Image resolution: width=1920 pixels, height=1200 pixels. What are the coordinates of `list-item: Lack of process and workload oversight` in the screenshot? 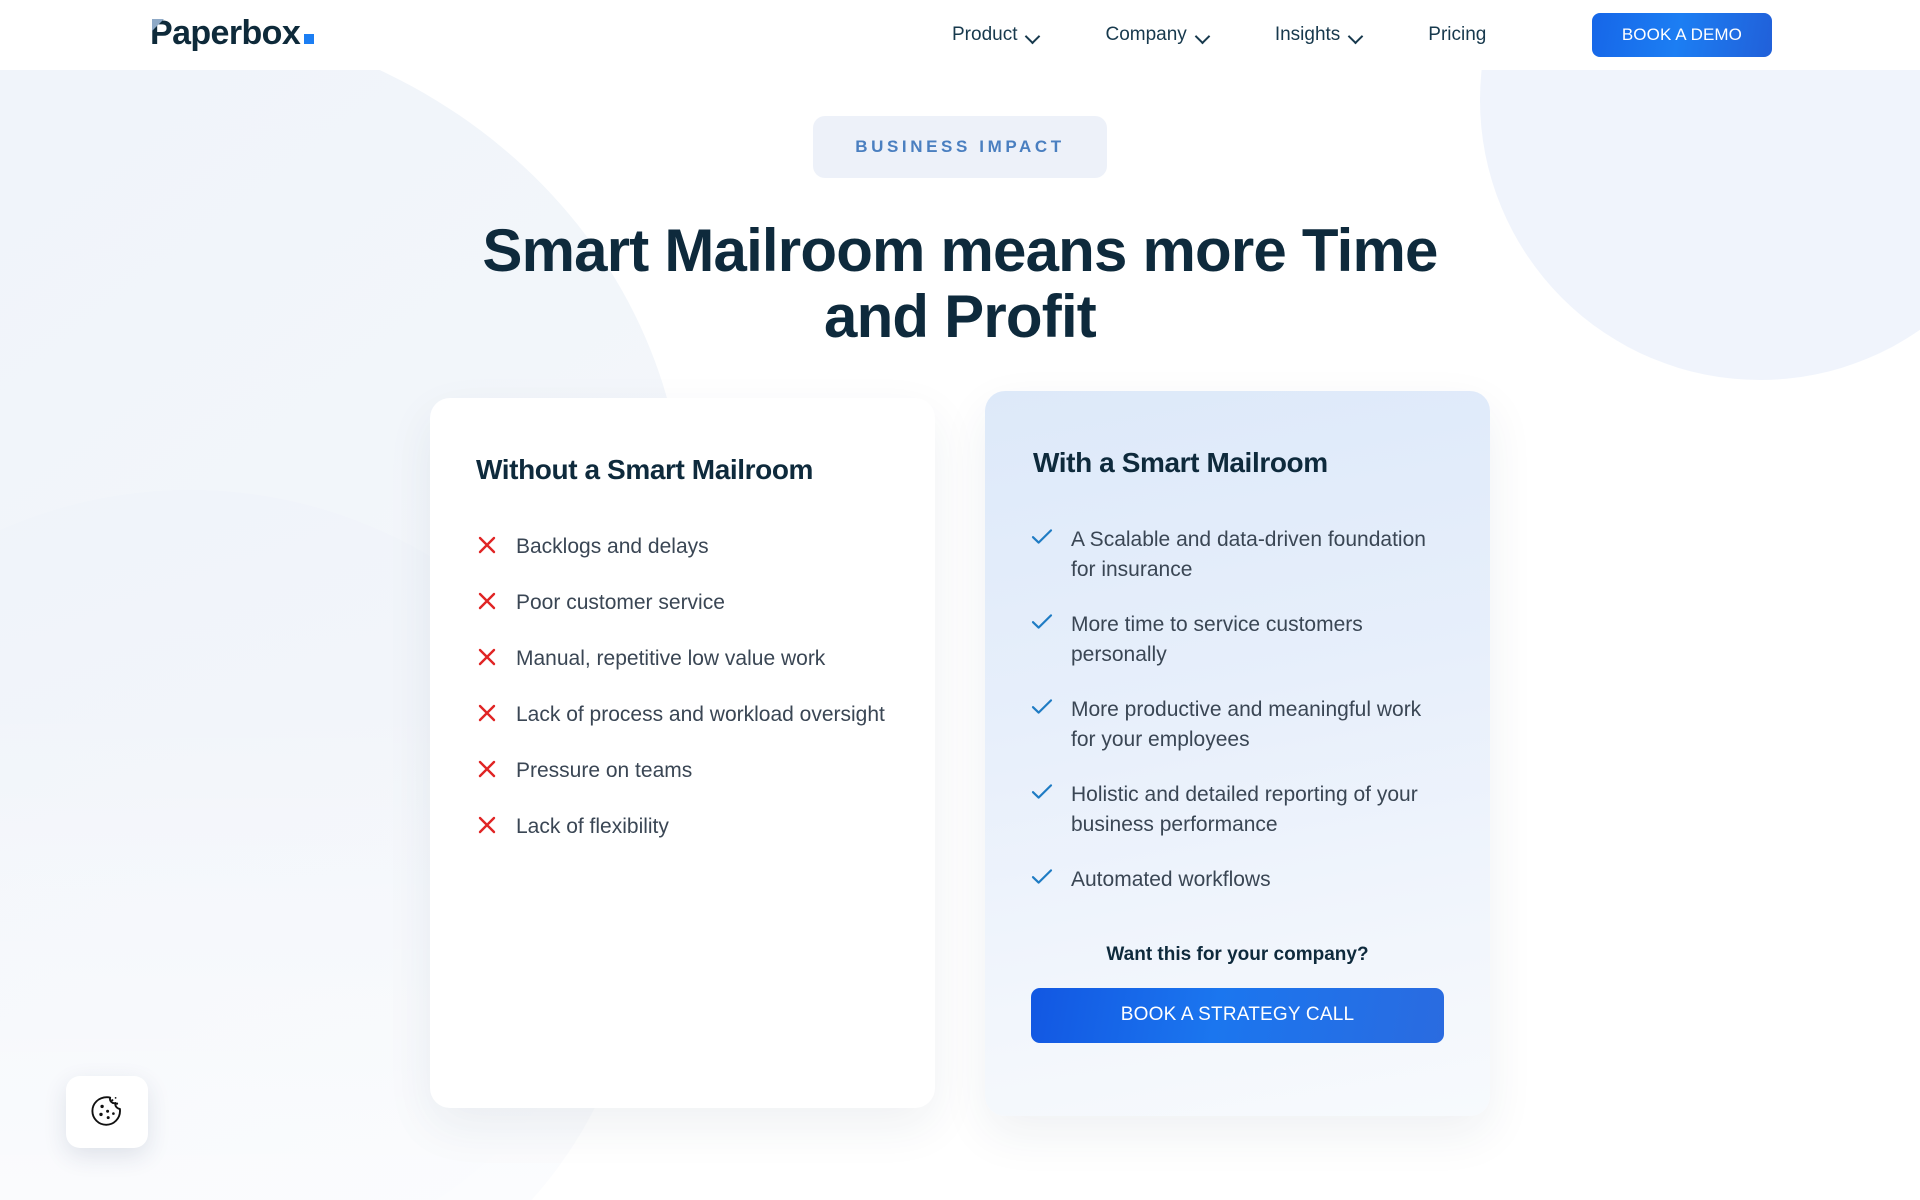 It's located at (682, 716).